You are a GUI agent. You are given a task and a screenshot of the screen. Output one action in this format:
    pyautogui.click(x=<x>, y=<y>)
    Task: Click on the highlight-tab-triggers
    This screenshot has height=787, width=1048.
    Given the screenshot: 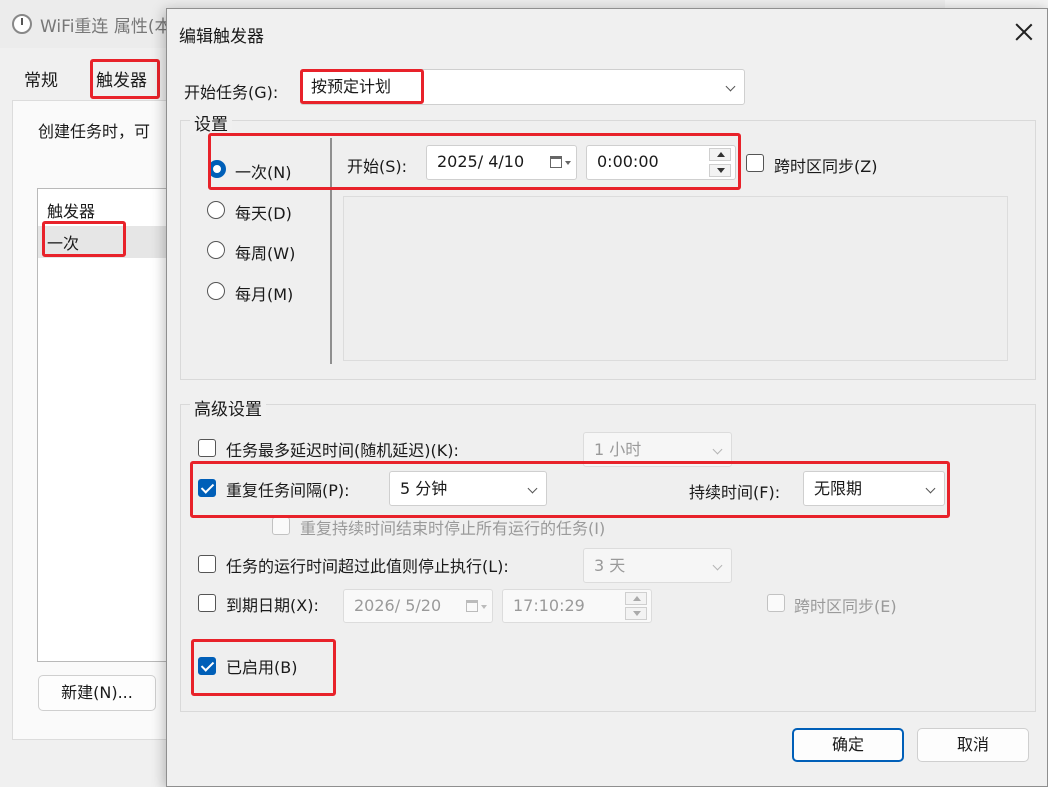 What is the action you would take?
    pyautogui.click(x=125, y=79)
    